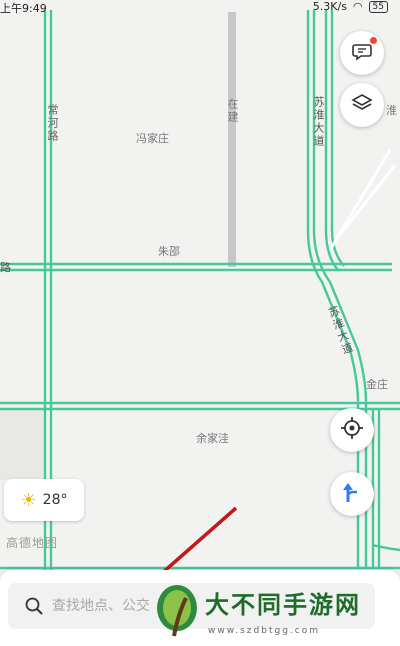 The width and height of the screenshot is (400, 646). What do you see at coordinates (52, 123) in the screenshot?
I see `map-label-changhe-road: 常河路` at bounding box center [52, 123].